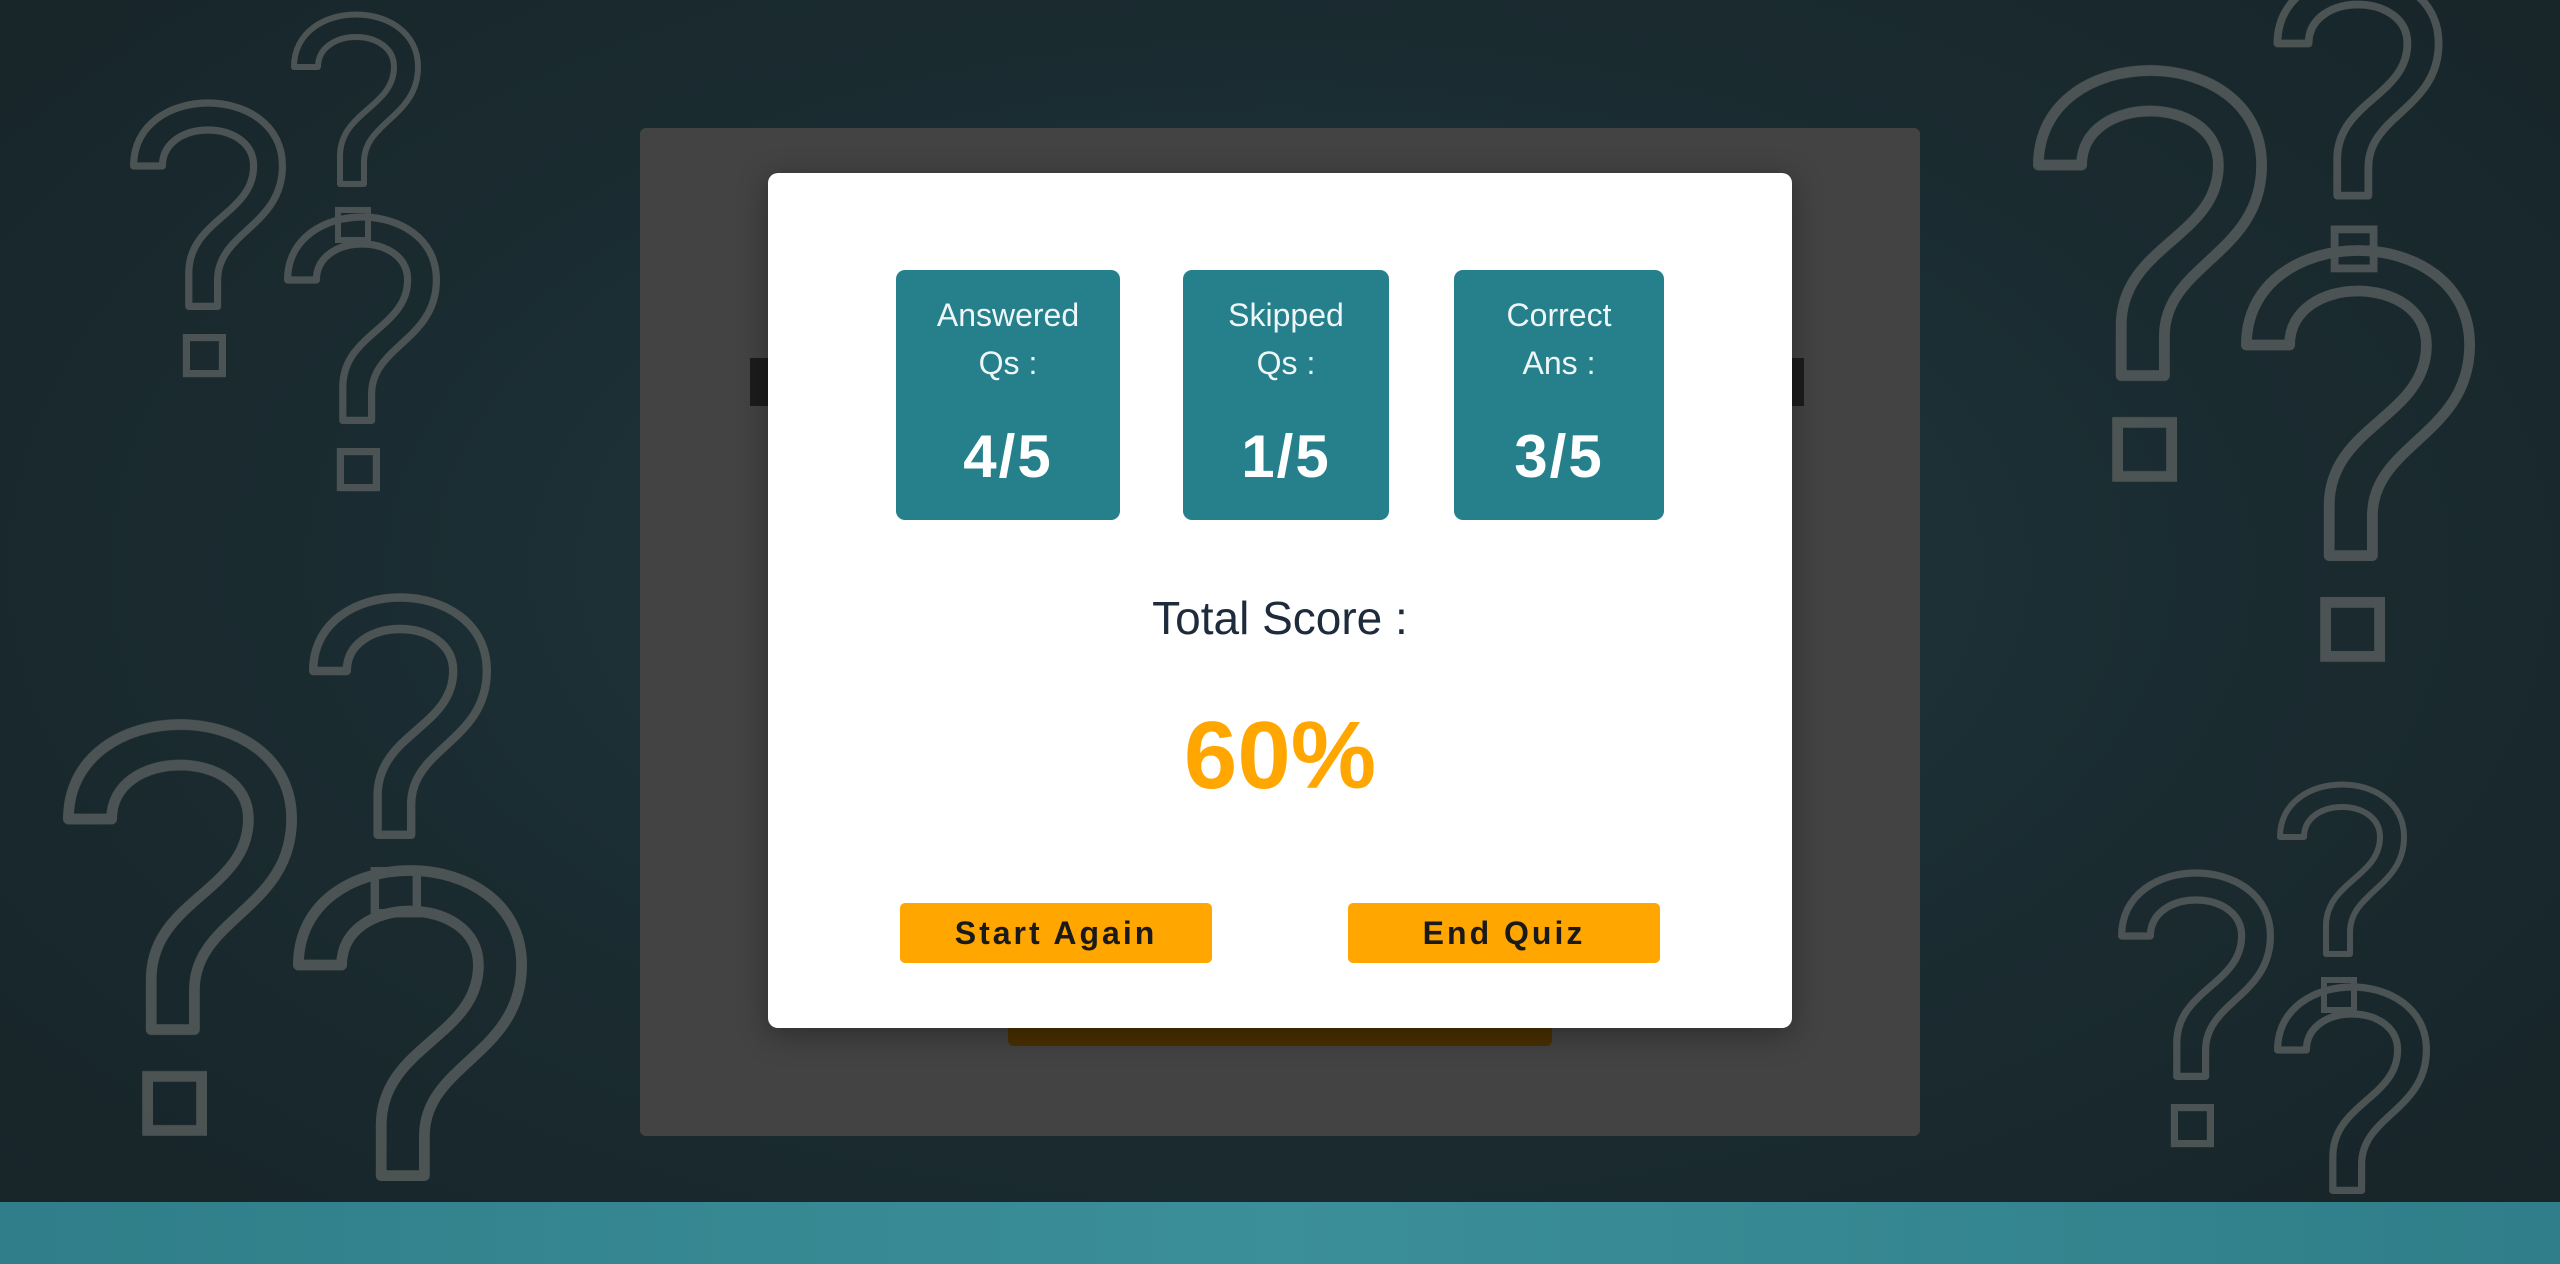  I want to click on start-again-button: Start Again, so click(1056, 933).